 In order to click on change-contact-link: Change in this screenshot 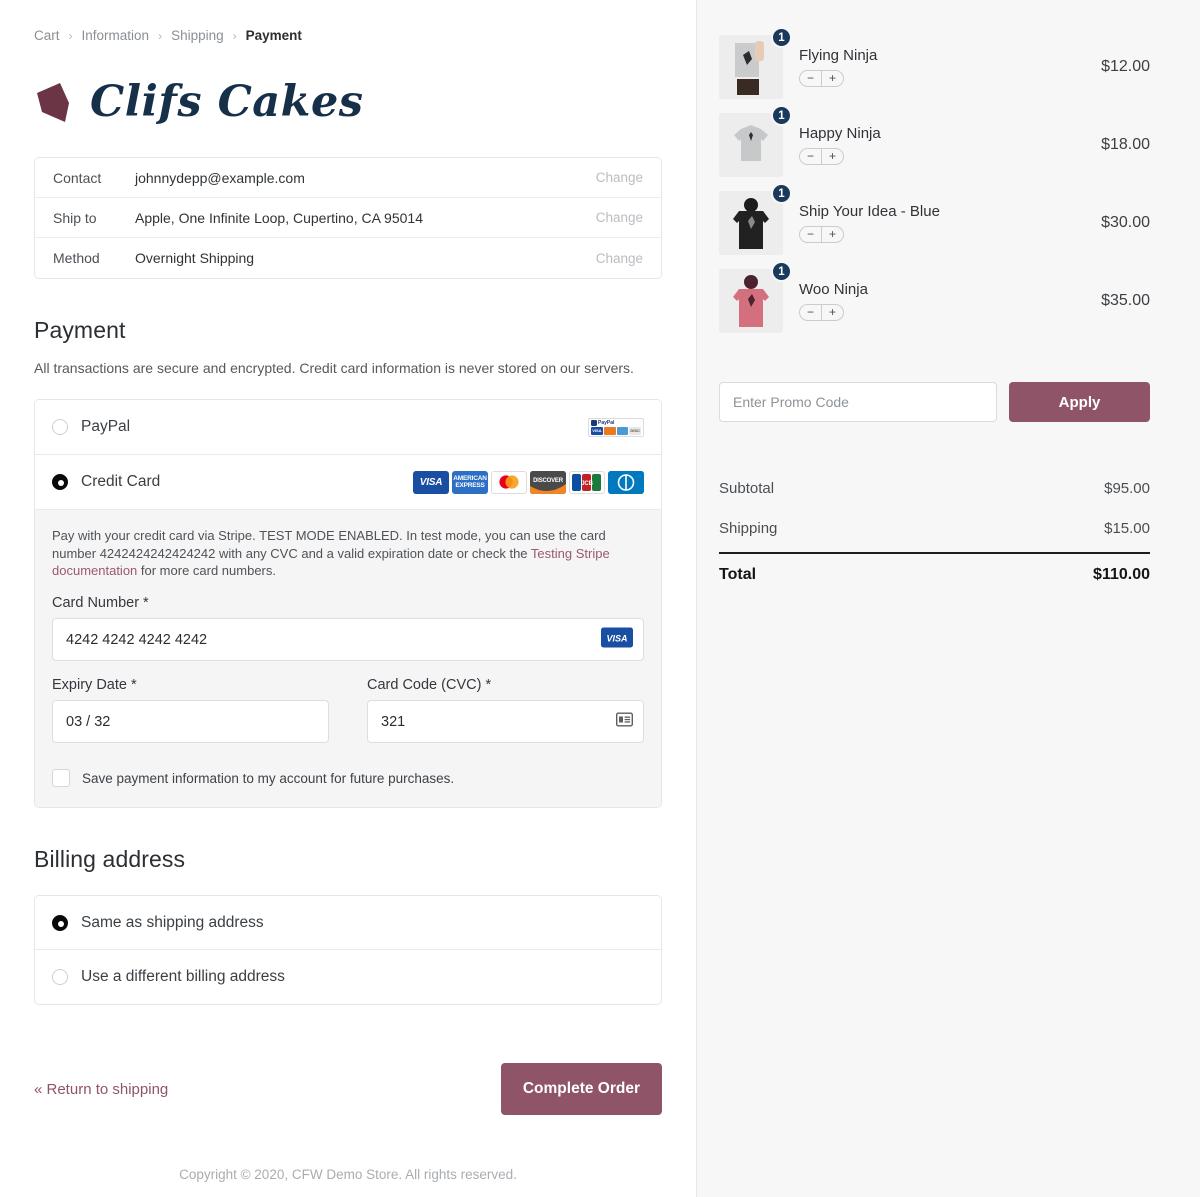, I will do `click(619, 177)`.